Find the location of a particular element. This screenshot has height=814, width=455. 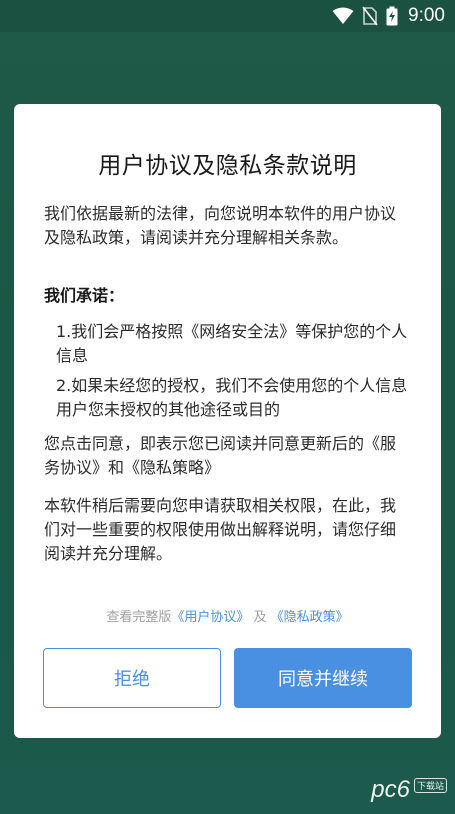

consent-text: 您点击同意，即表示您已阅读并同意更新后的《服务协议》和《隐私策略》 is located at coordinates (220, 455).